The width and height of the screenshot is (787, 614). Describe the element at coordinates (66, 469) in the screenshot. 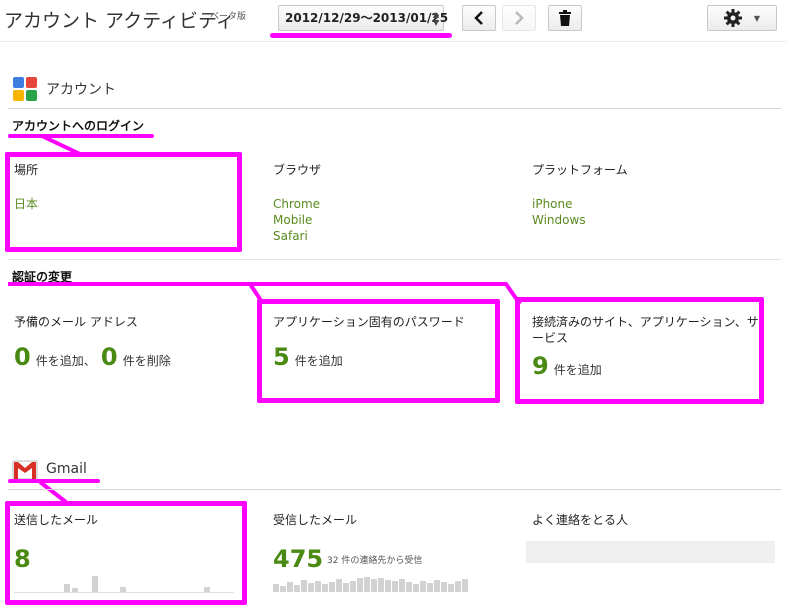

I see `gmail-section-title: Gmail` at that location.